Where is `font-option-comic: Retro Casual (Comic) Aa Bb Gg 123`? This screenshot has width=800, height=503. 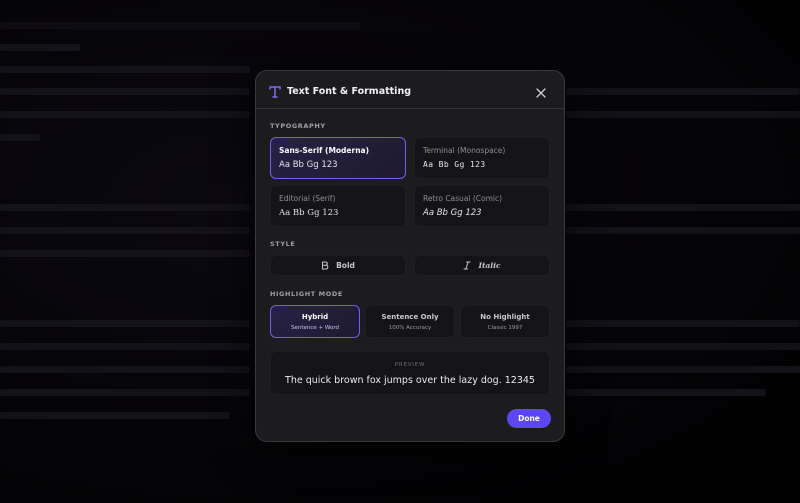 font-option-comic: Retro Casual (Comic) Aa Bb Gg 123 is located at coordinates (482, 206).